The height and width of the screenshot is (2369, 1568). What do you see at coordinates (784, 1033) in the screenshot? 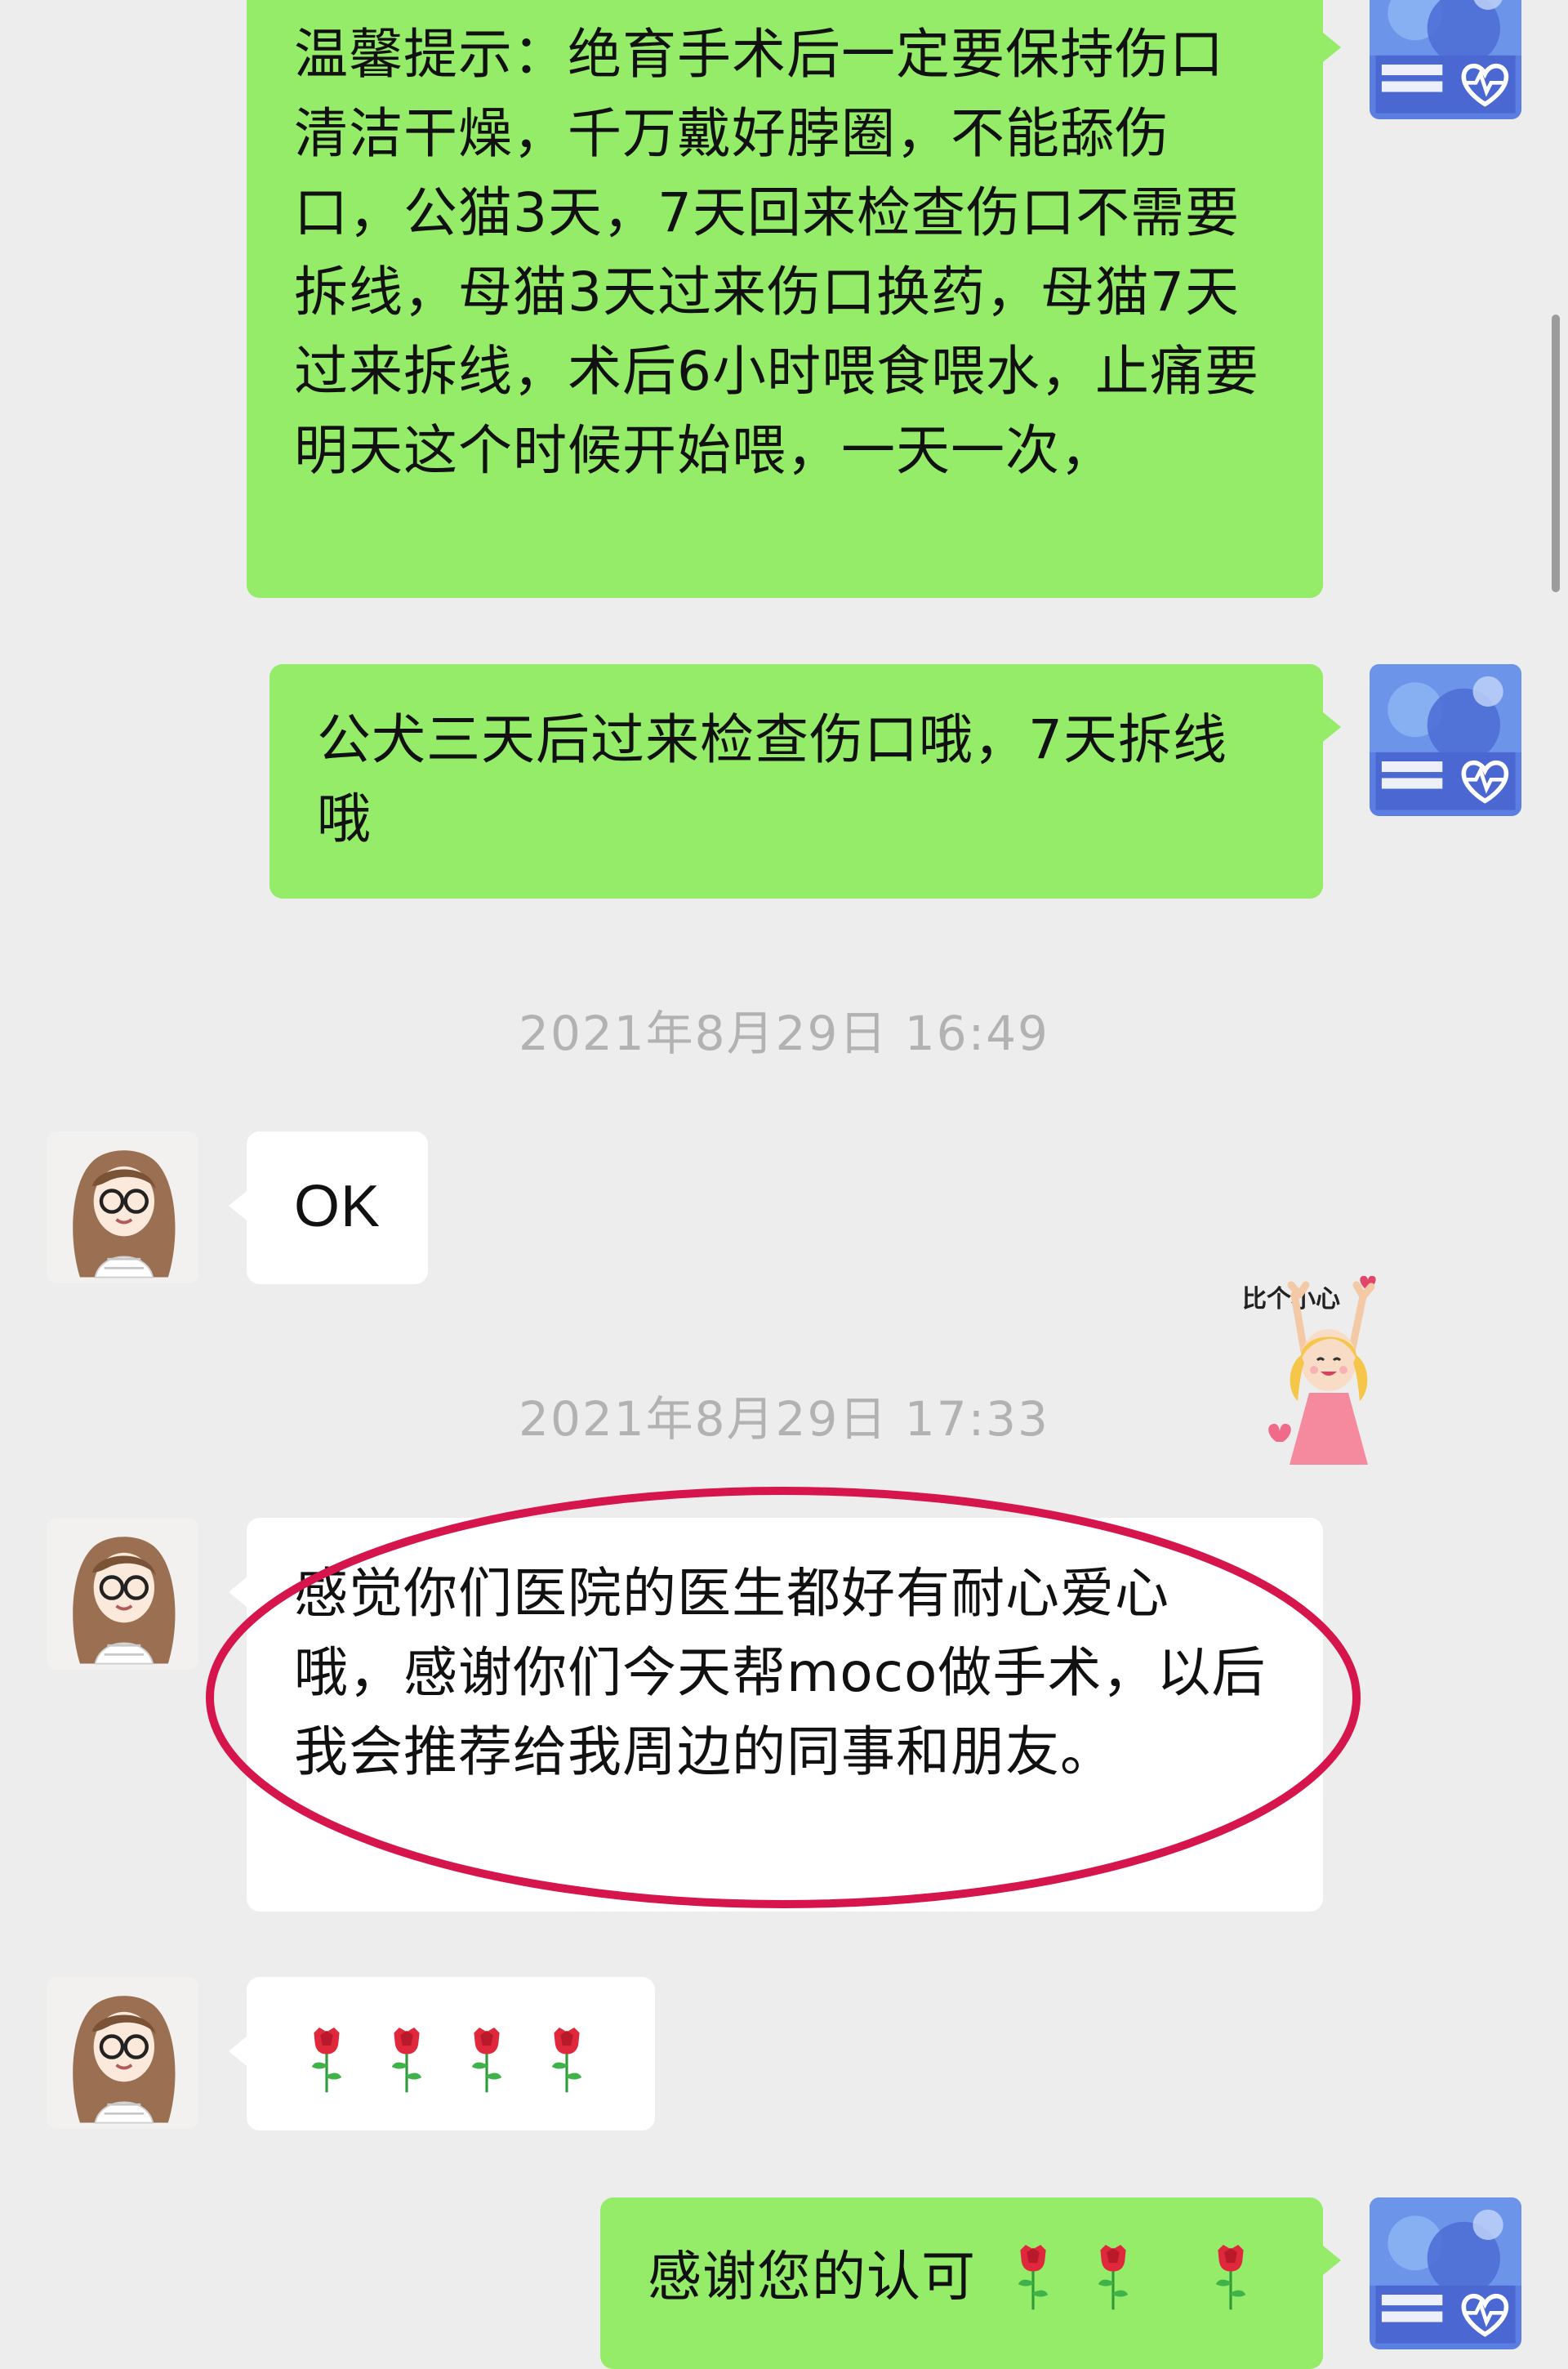
I see `timestamp: 2021年8月29日 16:49` at bounding box center [784, 1033].